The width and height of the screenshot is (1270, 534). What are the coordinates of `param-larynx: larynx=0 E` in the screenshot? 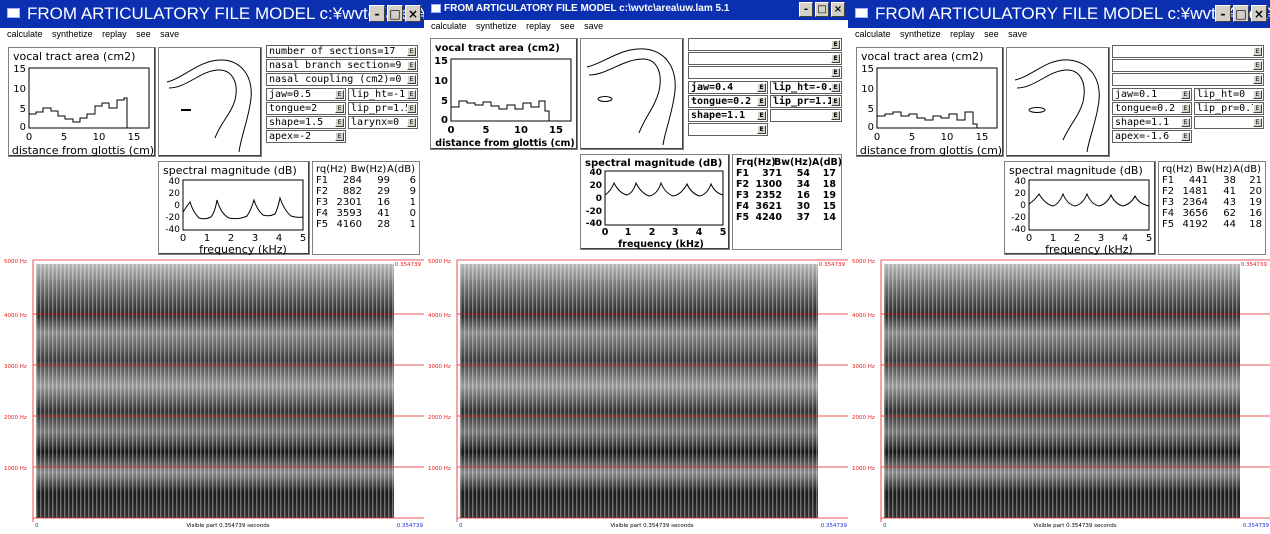 It's located at (383, 122).